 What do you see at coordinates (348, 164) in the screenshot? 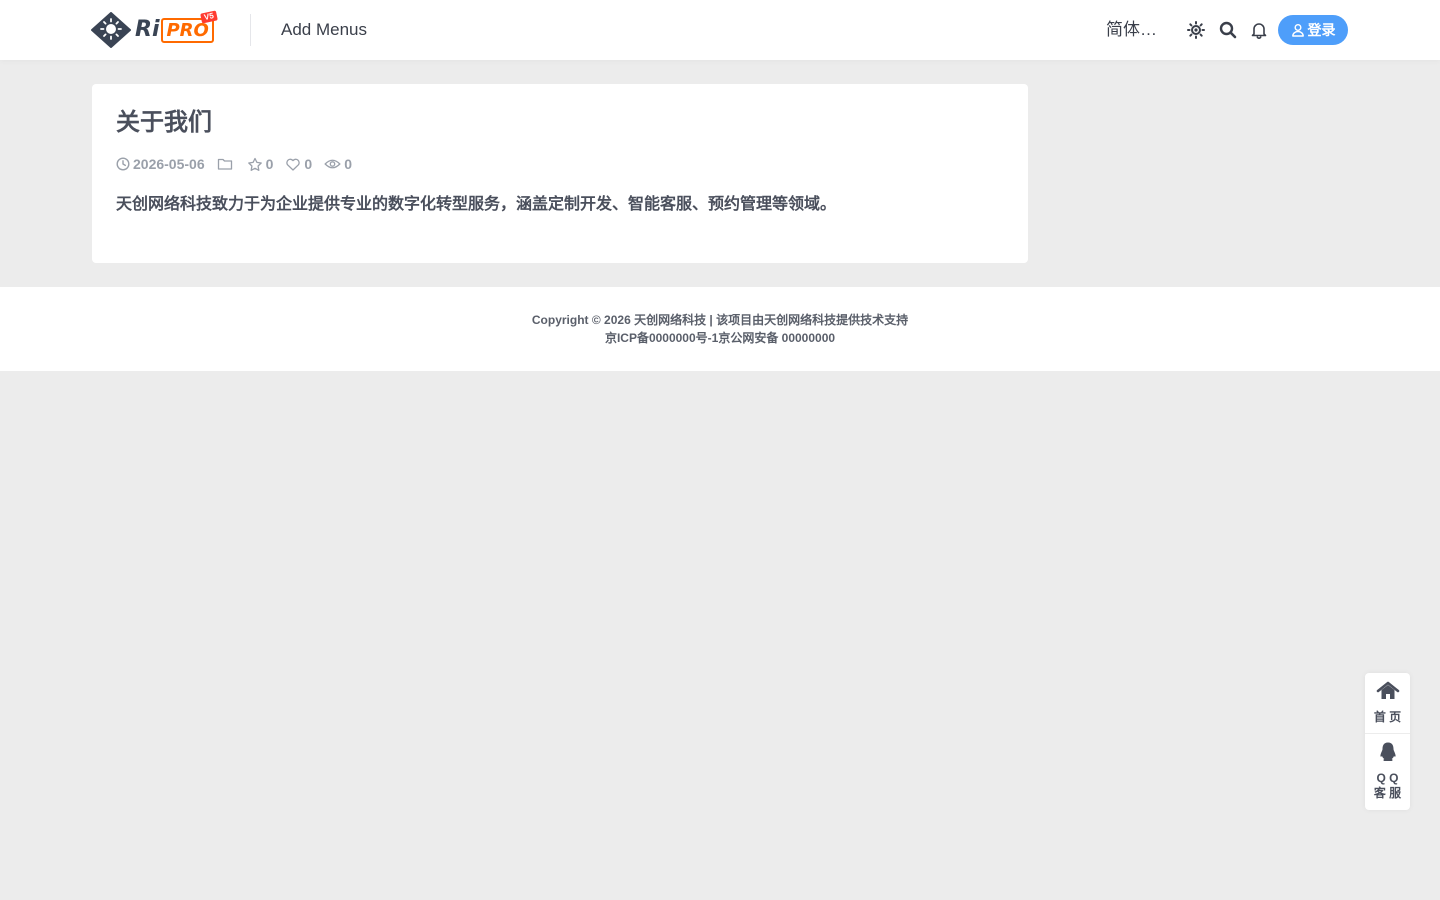
I see `meta-views-count: 0` at bounding box center [348, 164].